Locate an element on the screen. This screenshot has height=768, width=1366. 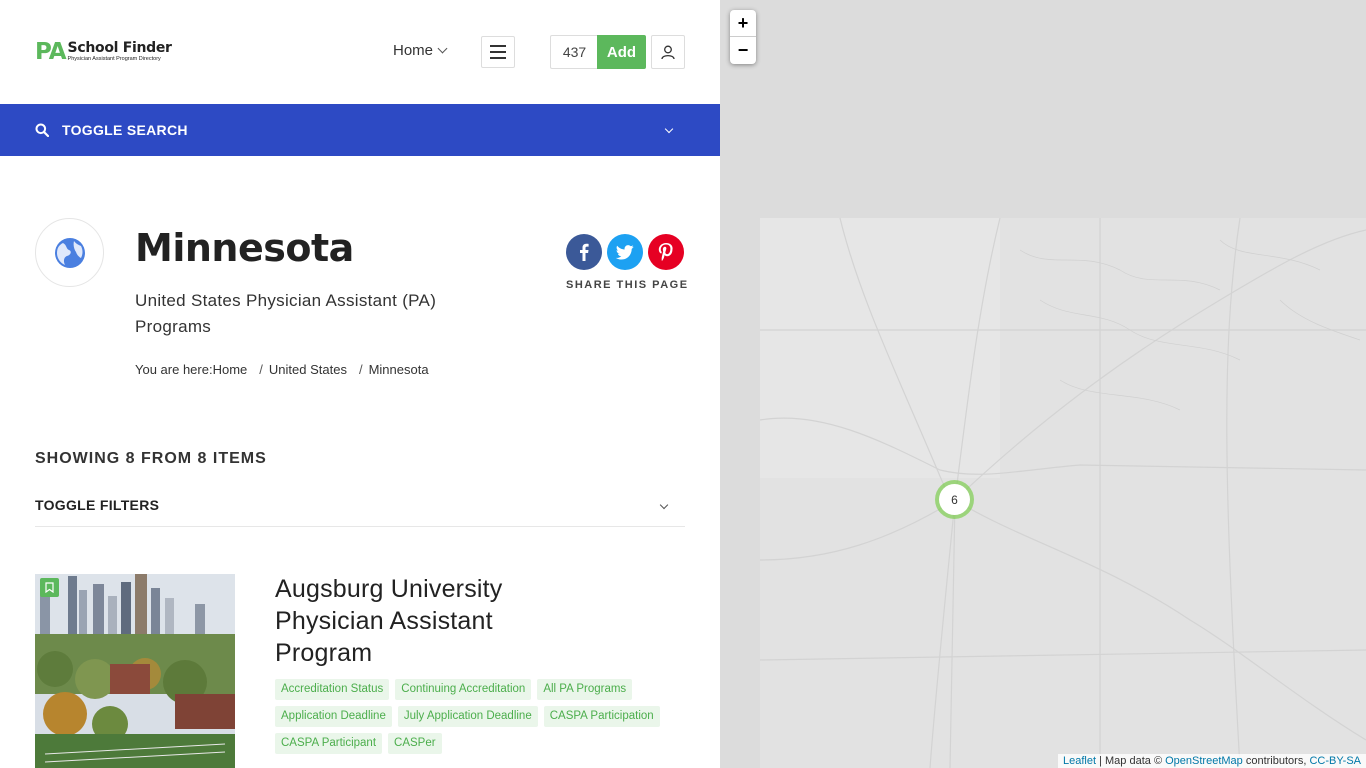
logo-title: School Finder is located at coordinates (119, 48).